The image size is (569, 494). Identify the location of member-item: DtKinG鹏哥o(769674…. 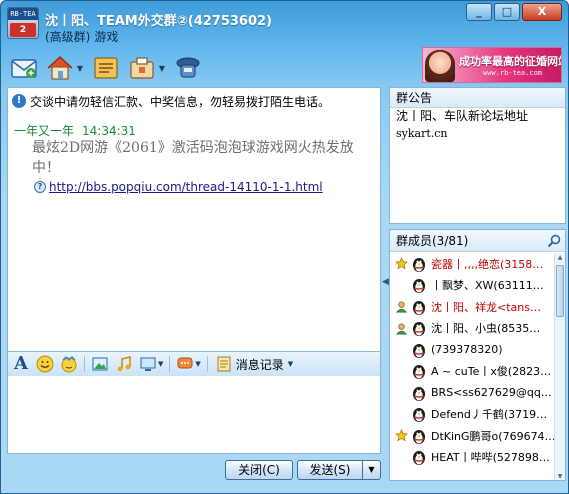
(472, 436).